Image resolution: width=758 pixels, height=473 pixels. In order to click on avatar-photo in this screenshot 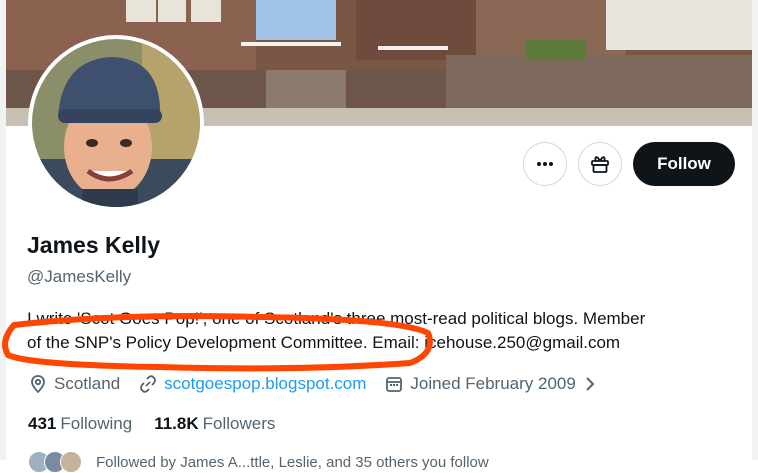, I will do `click(116, 123)`.